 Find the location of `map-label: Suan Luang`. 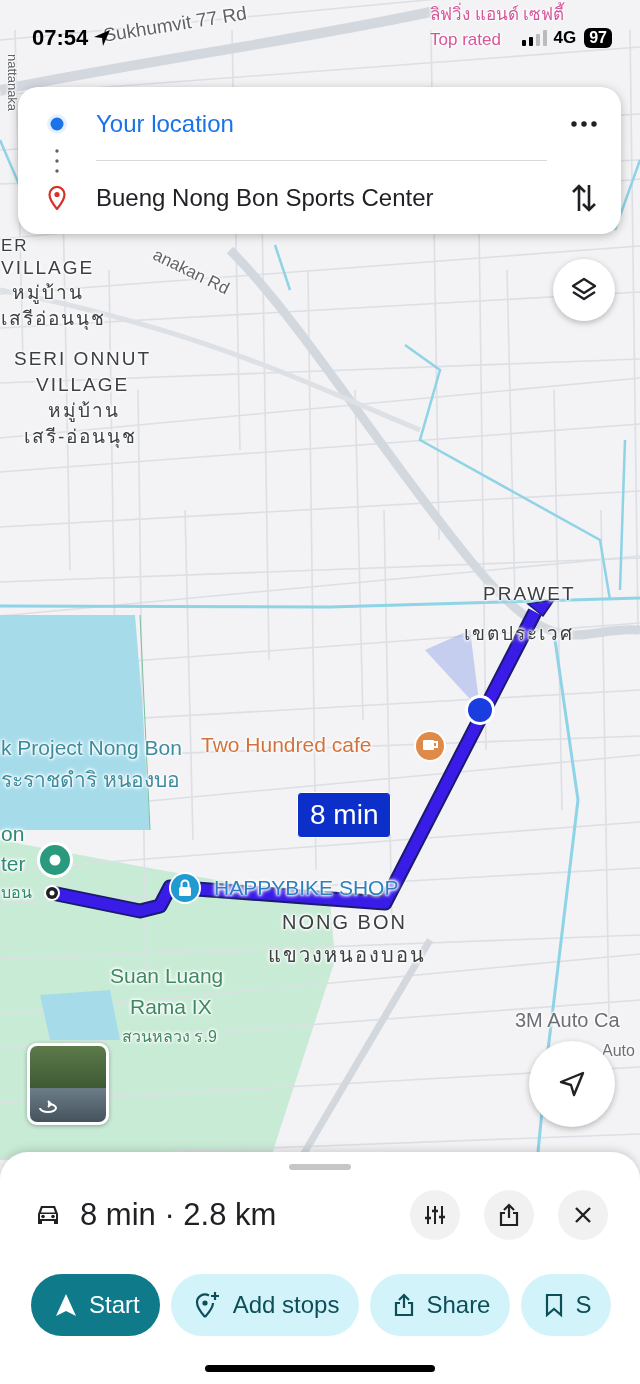

map-label: Suan Luang is located at coordinates (167, 976).